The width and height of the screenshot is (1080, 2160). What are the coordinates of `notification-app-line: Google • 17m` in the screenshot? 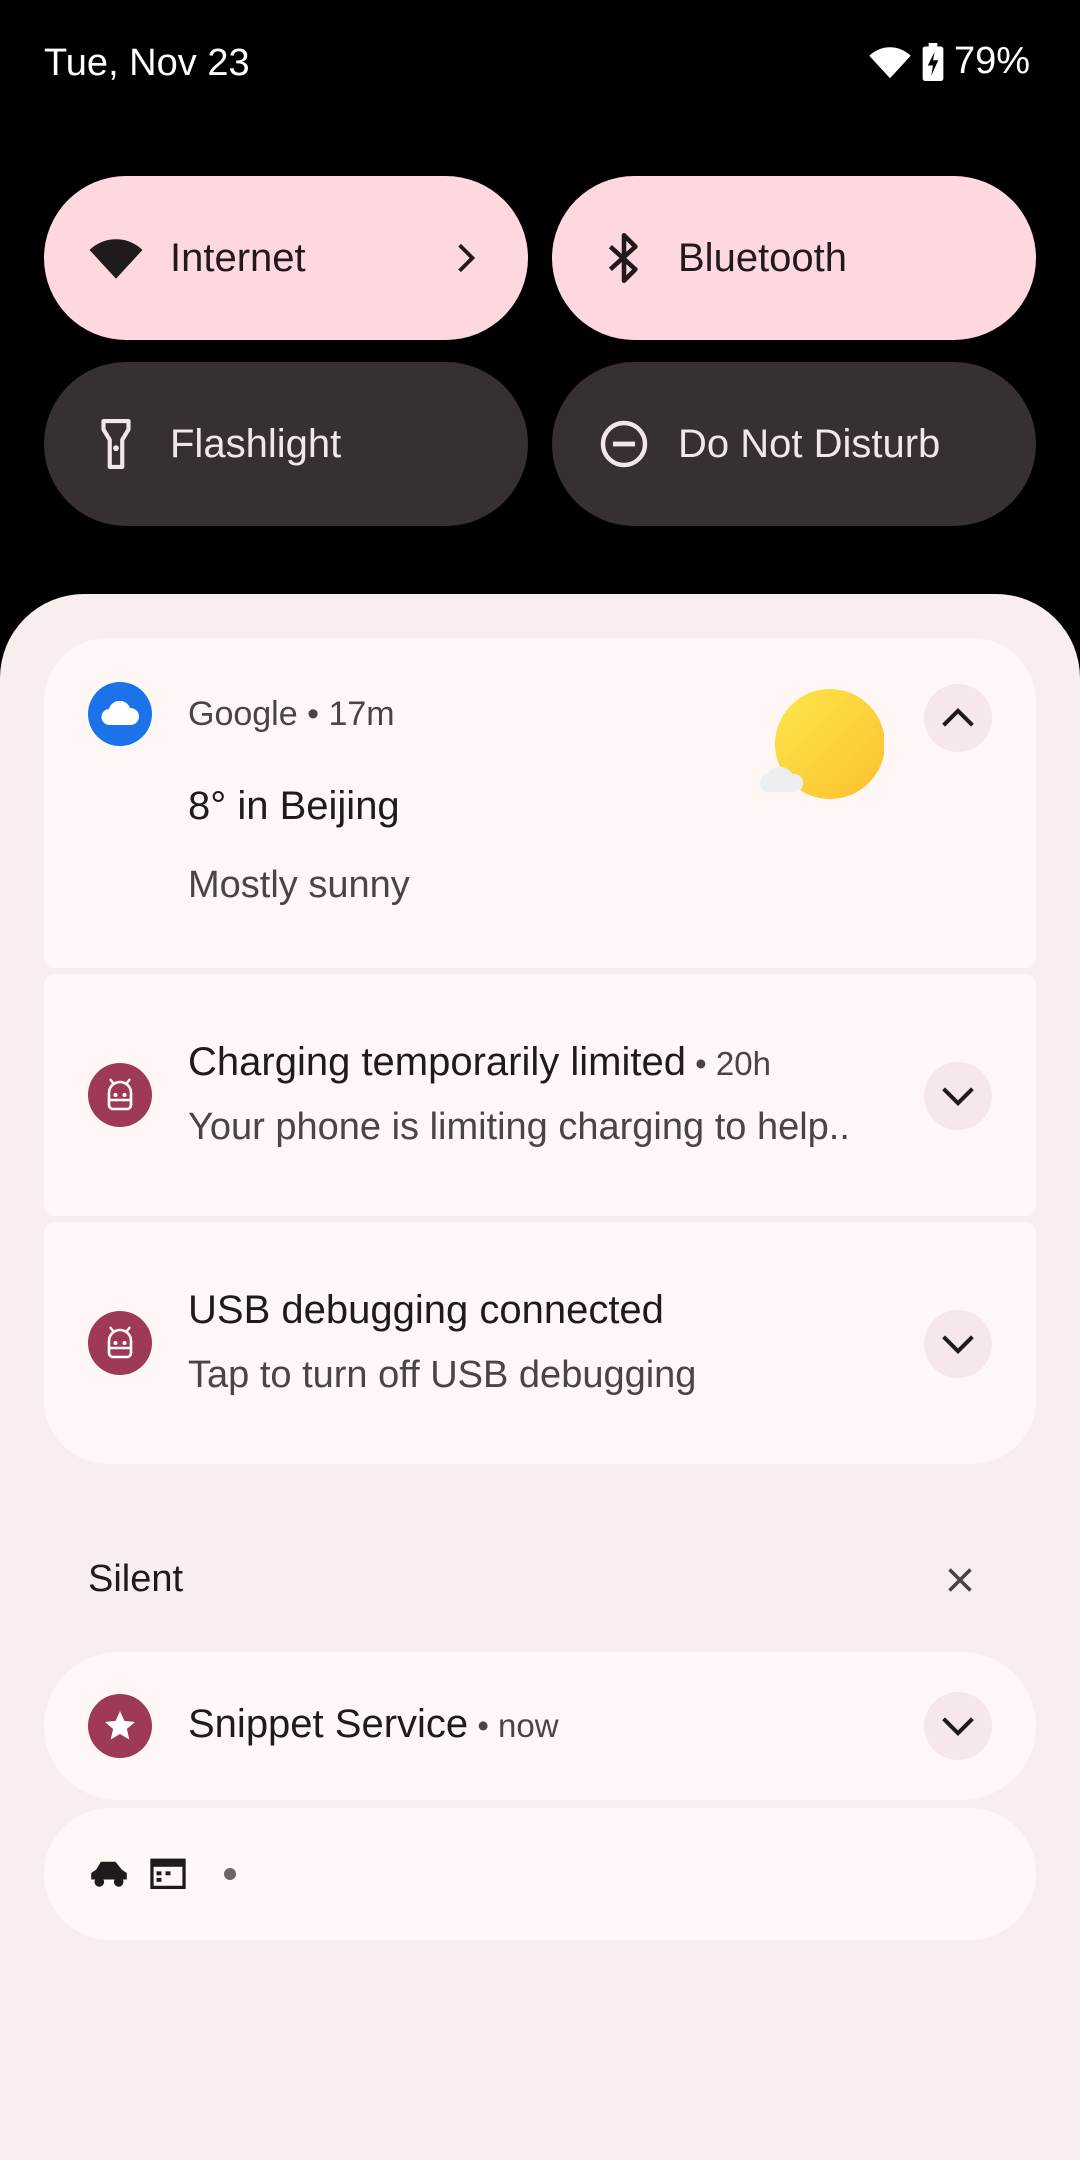 It's located at (291, 714).